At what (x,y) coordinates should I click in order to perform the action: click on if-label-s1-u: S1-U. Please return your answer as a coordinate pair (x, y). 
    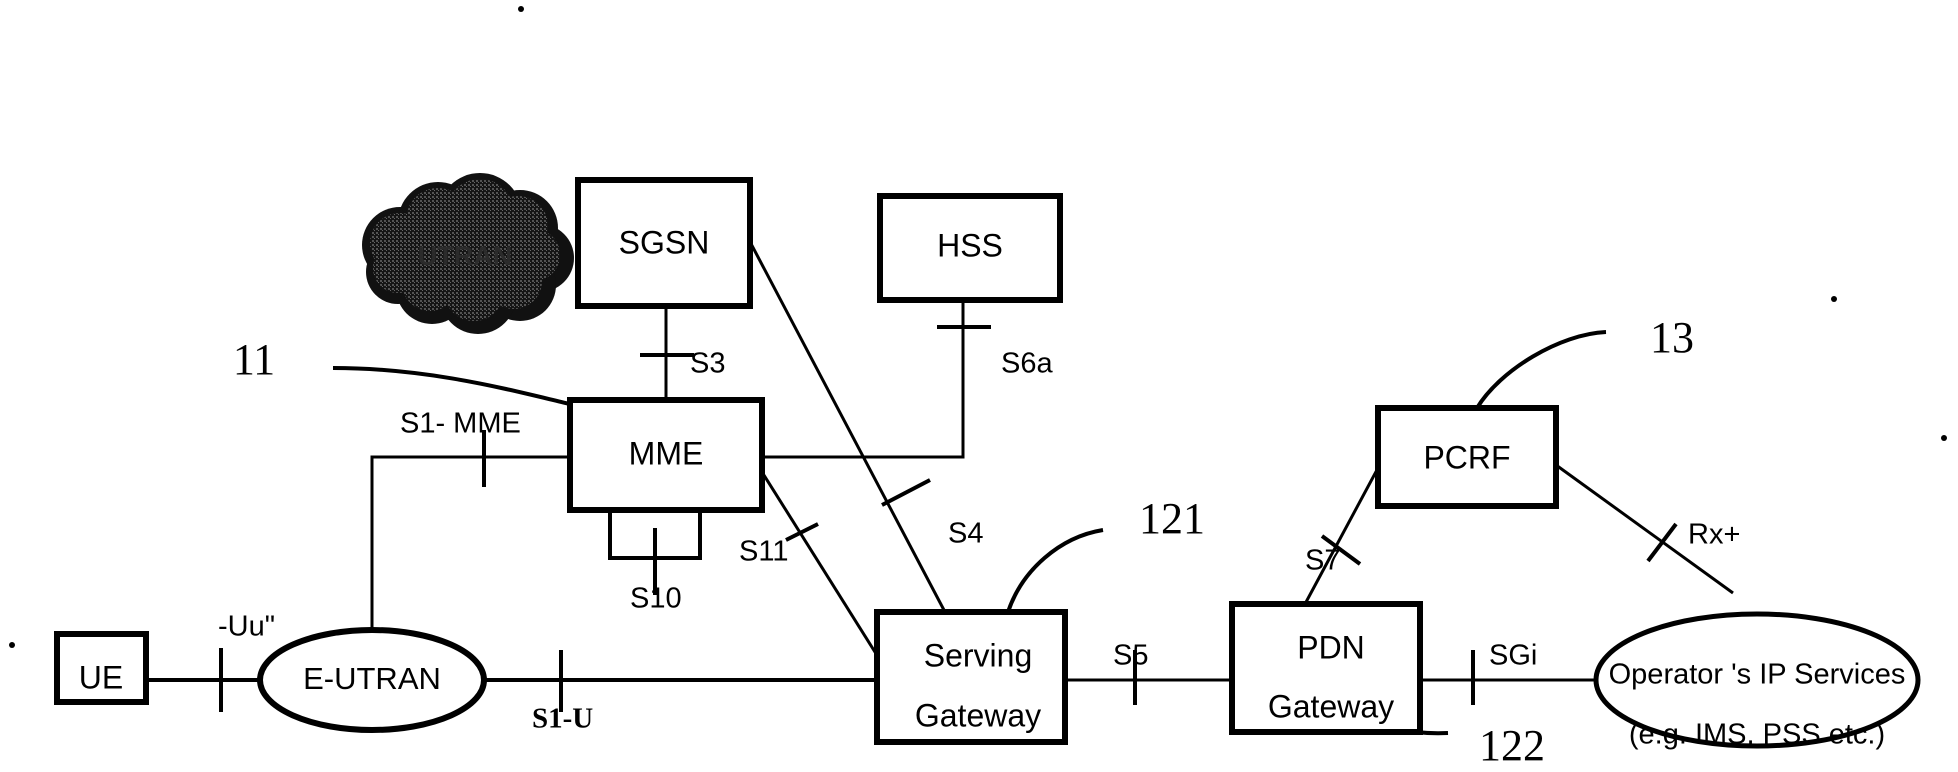
    Looking at the image, I should click on (562, 719).